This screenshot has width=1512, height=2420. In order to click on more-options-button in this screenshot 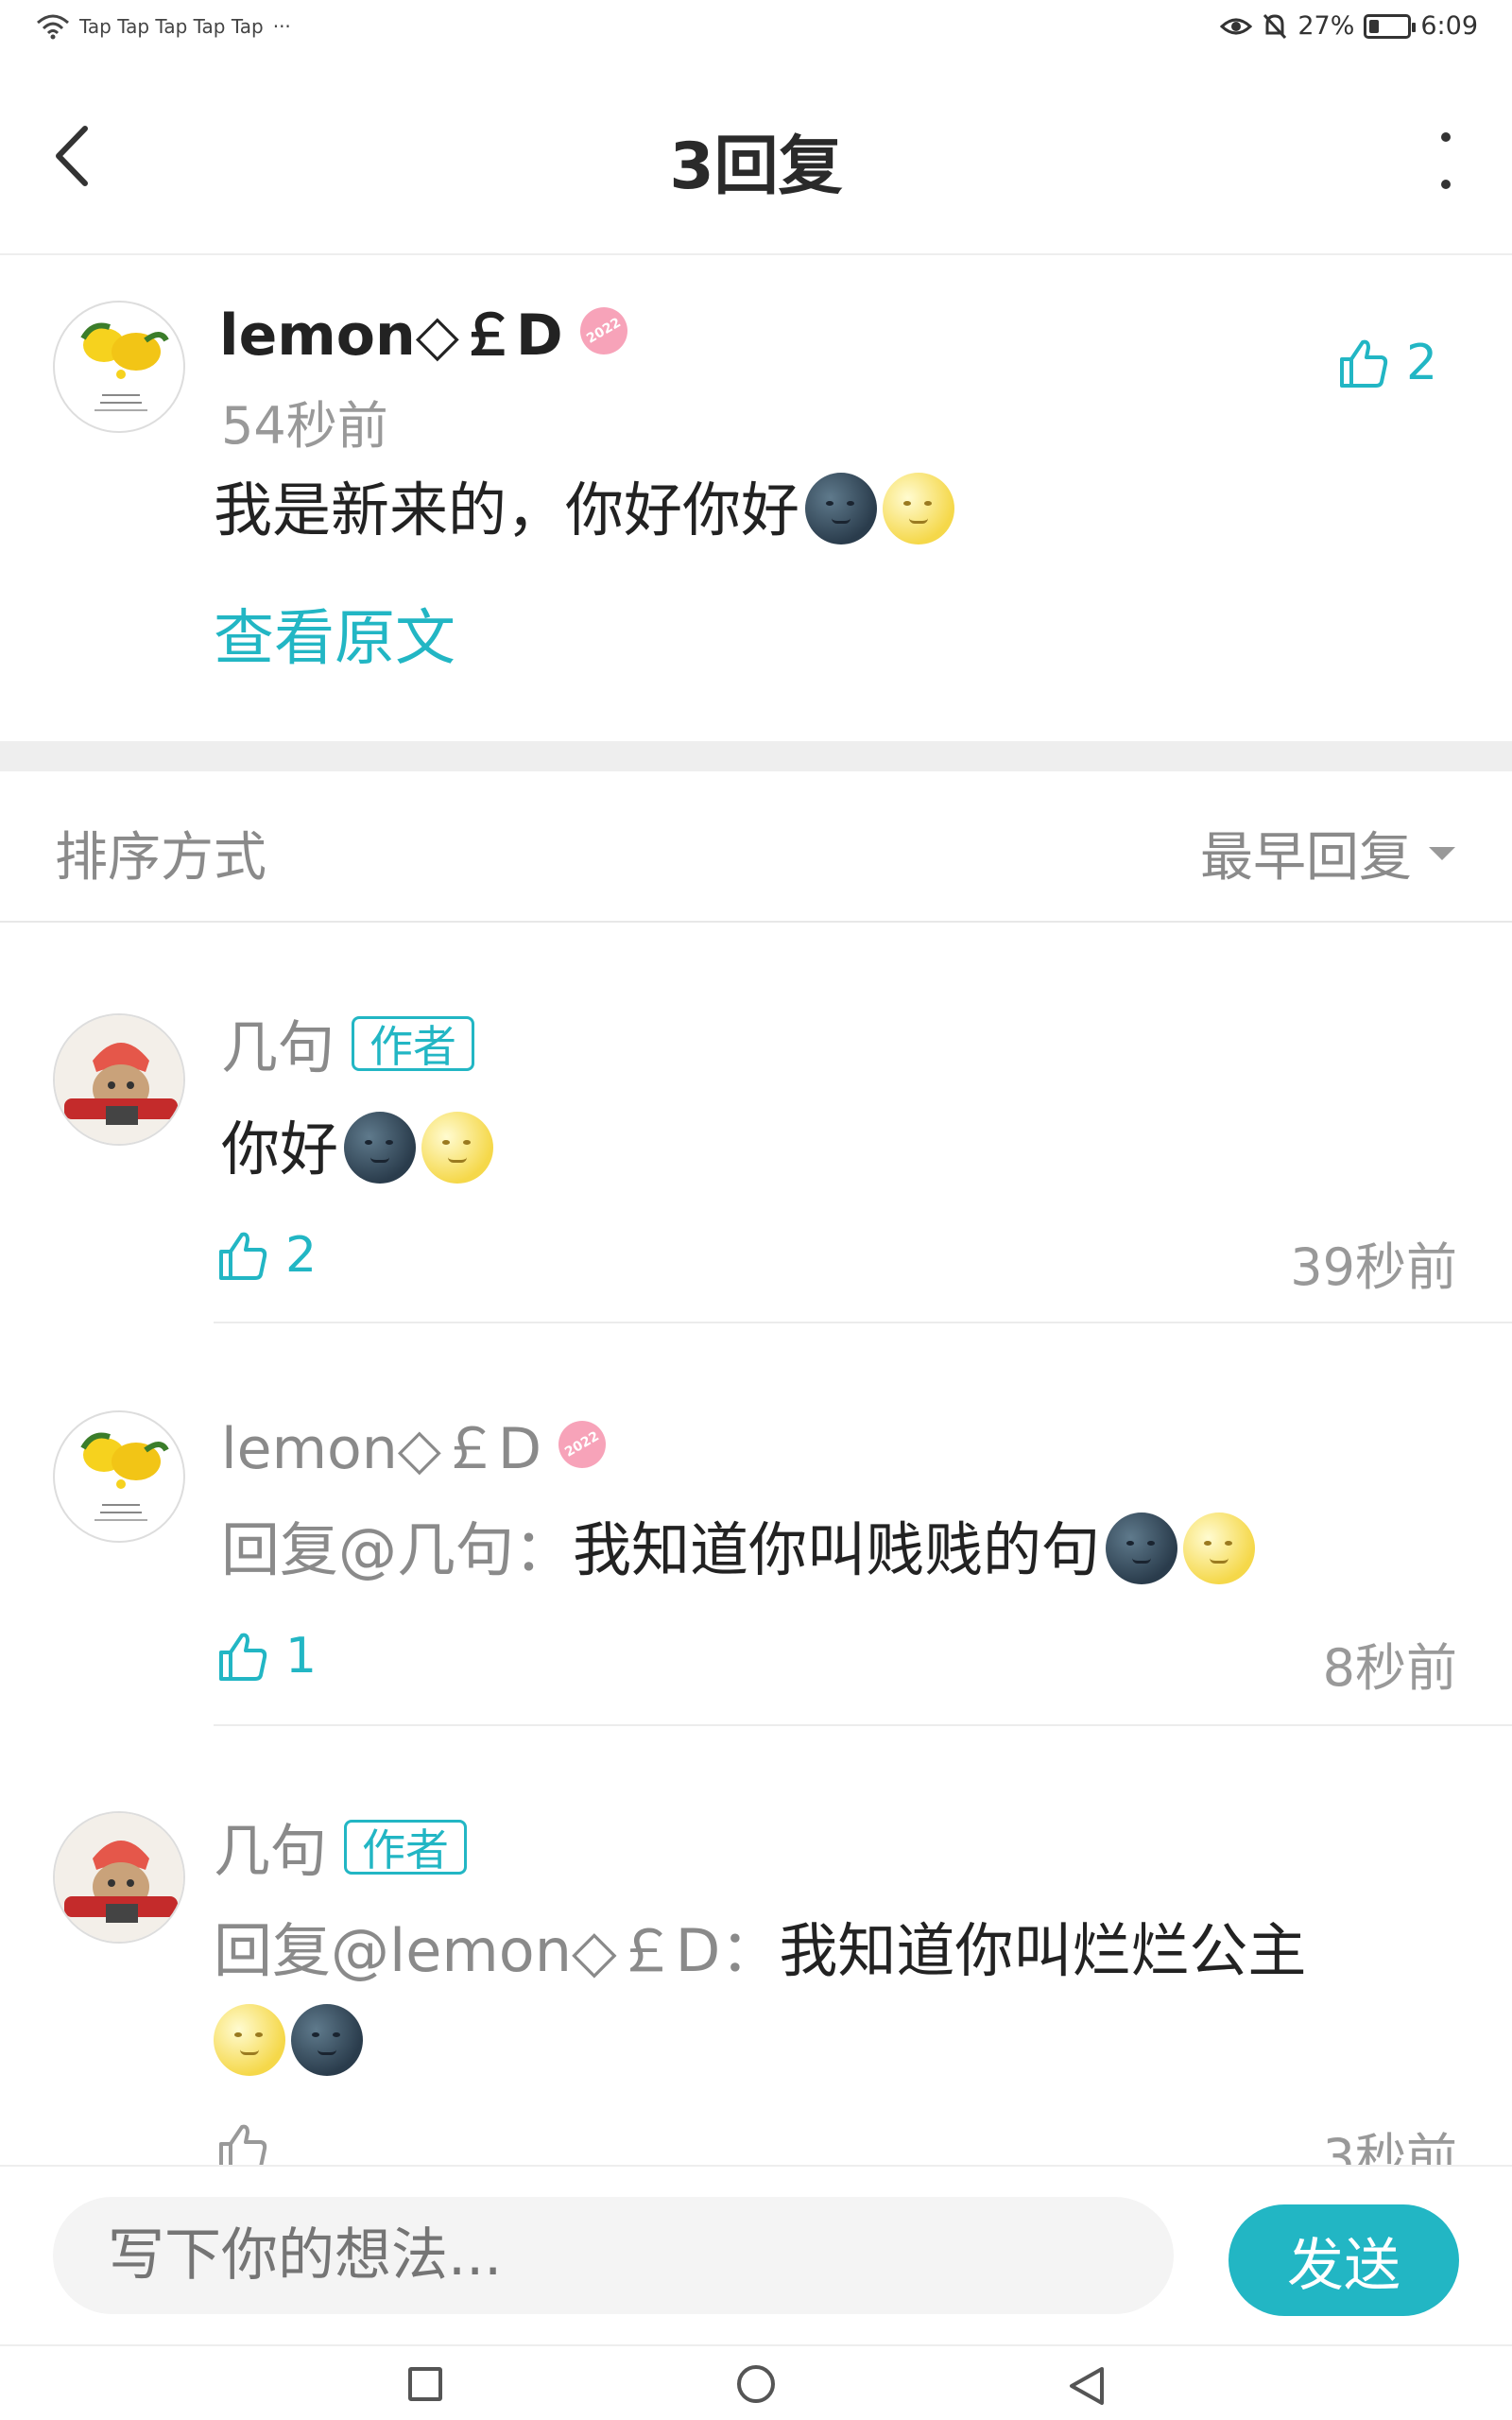, I will do `click(1445, 161)`.